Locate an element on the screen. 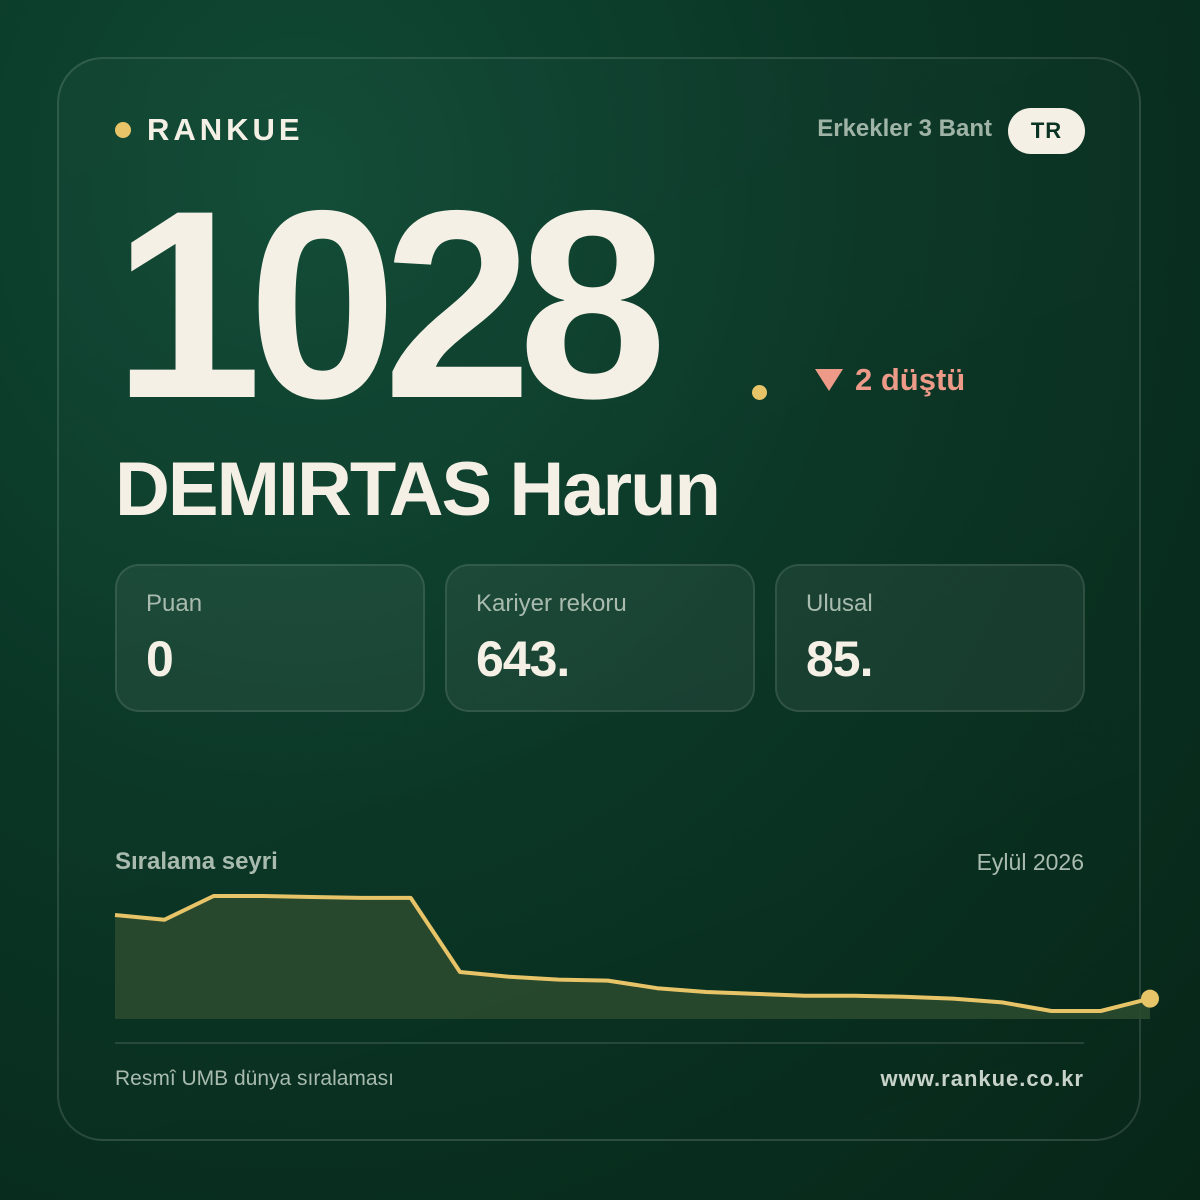 This screenshot has height=1200, width=1200. rank-trend-chart is located at coordinates (636, 956).